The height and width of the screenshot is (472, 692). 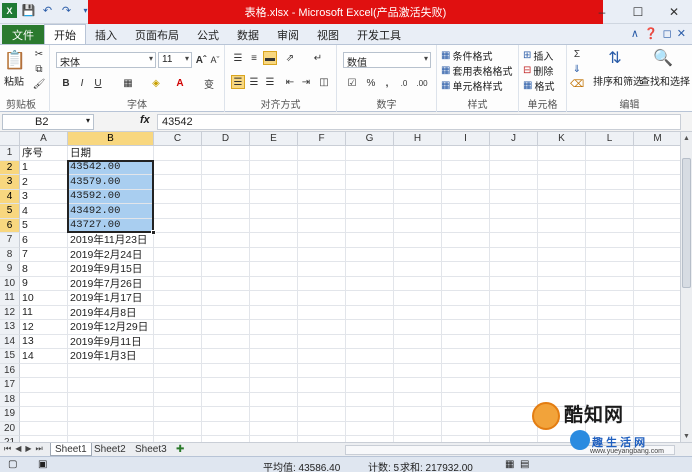 What do you see at coordinates (514, 414) in the screenshot?
I see `cell-j19` at bounding box center [514, 414].